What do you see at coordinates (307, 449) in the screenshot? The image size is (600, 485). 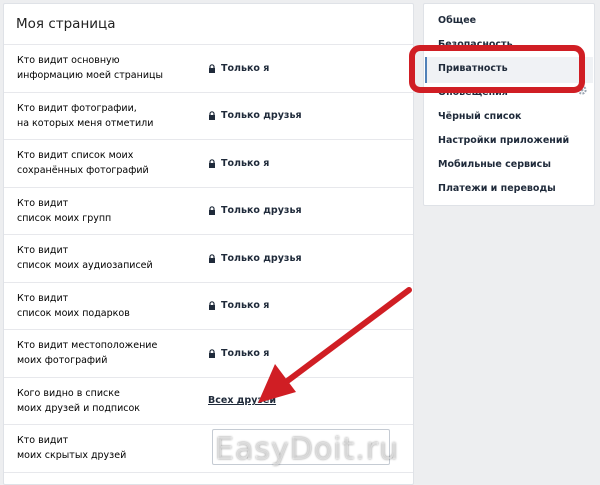 I see `watermark: EasyDoit.ru` at bounding box center [307, 449].